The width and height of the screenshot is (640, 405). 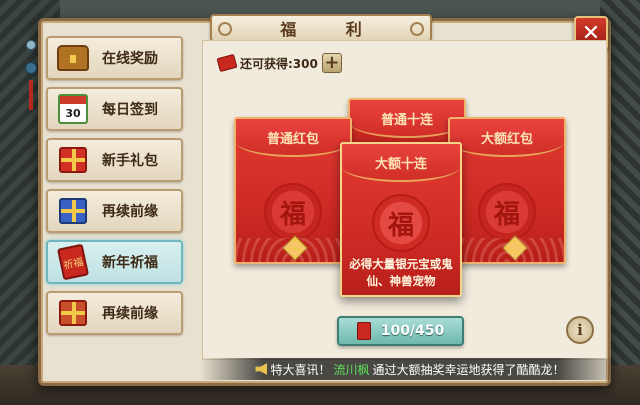 I want to click on sidebar-item-label: 在线奖励, so click(x=130, y=59).